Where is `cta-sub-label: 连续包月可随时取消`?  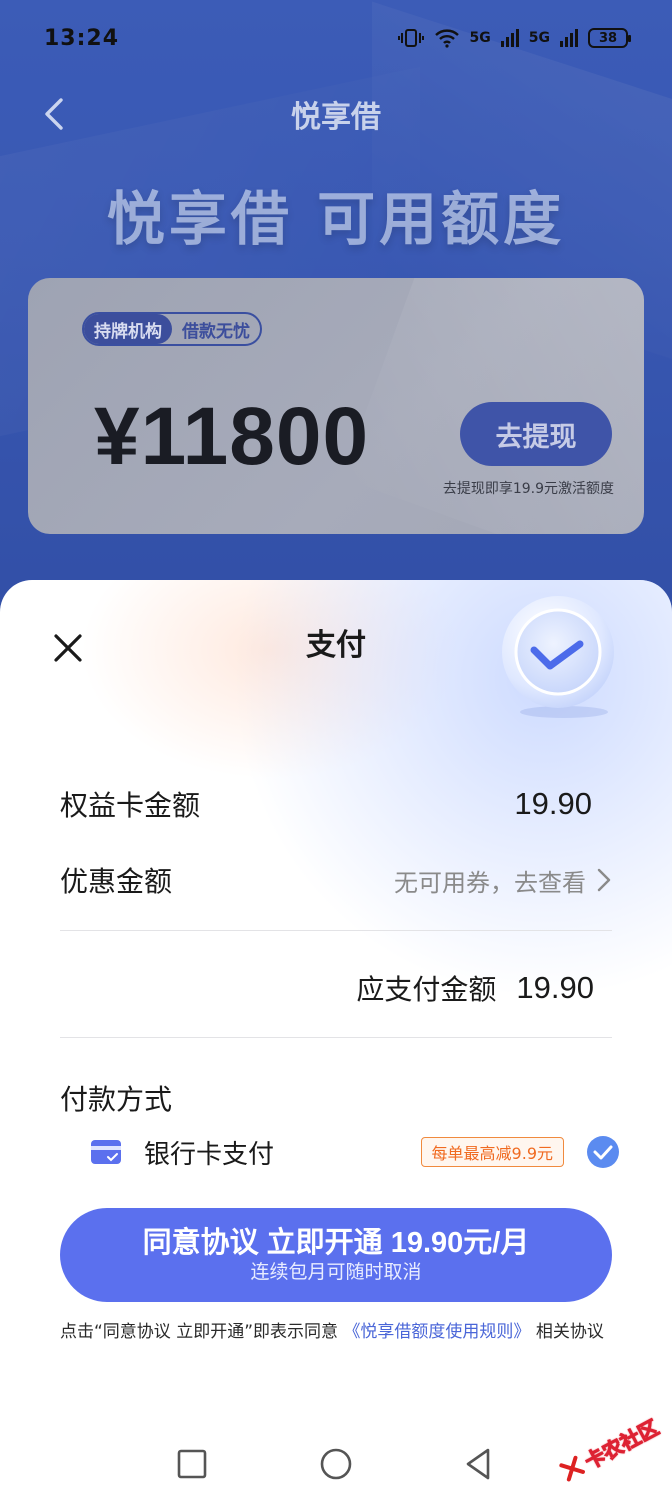
cta-sub-label: 连续包月可随时取消 is located at coordinates (336, 1272).